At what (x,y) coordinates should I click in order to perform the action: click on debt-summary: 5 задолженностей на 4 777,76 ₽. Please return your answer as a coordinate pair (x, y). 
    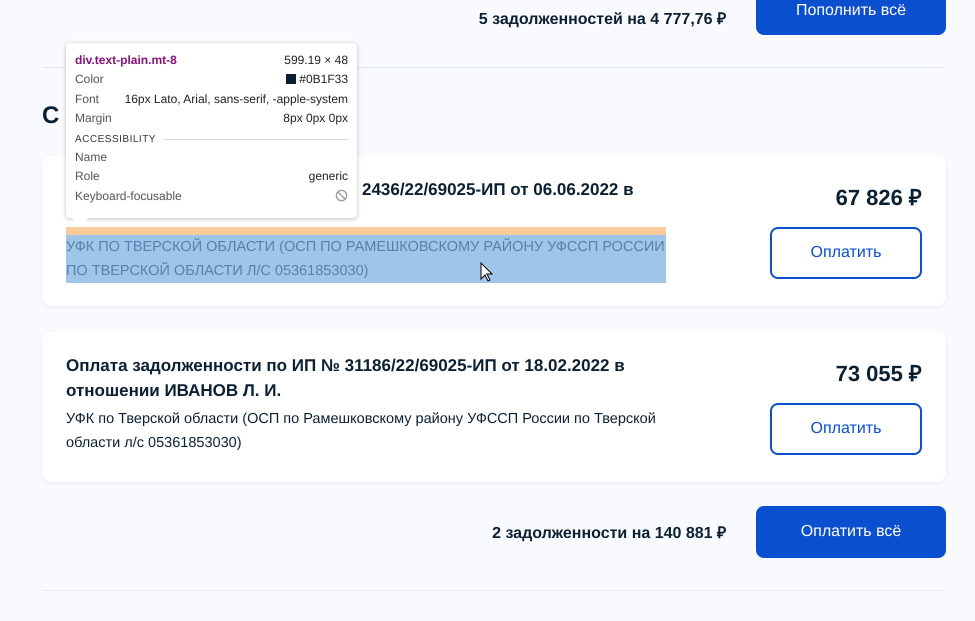
    Looking at the image, I should click on (602, 19).